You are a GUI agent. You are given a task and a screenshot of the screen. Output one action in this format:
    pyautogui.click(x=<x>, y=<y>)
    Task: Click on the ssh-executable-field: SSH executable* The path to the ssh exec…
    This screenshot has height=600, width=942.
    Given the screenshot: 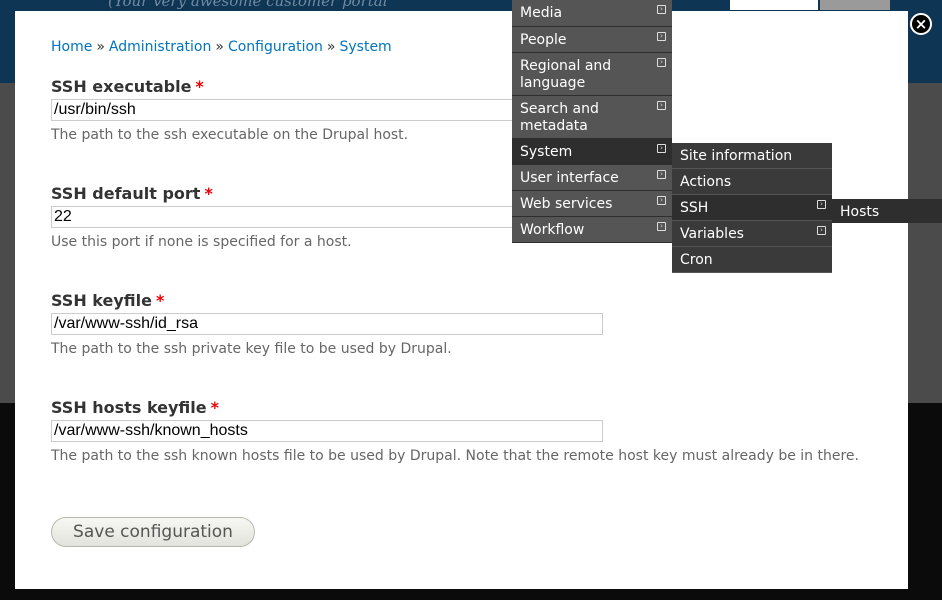 What is the action you would take?
    pyautogui.click(x=466, y=110)
    